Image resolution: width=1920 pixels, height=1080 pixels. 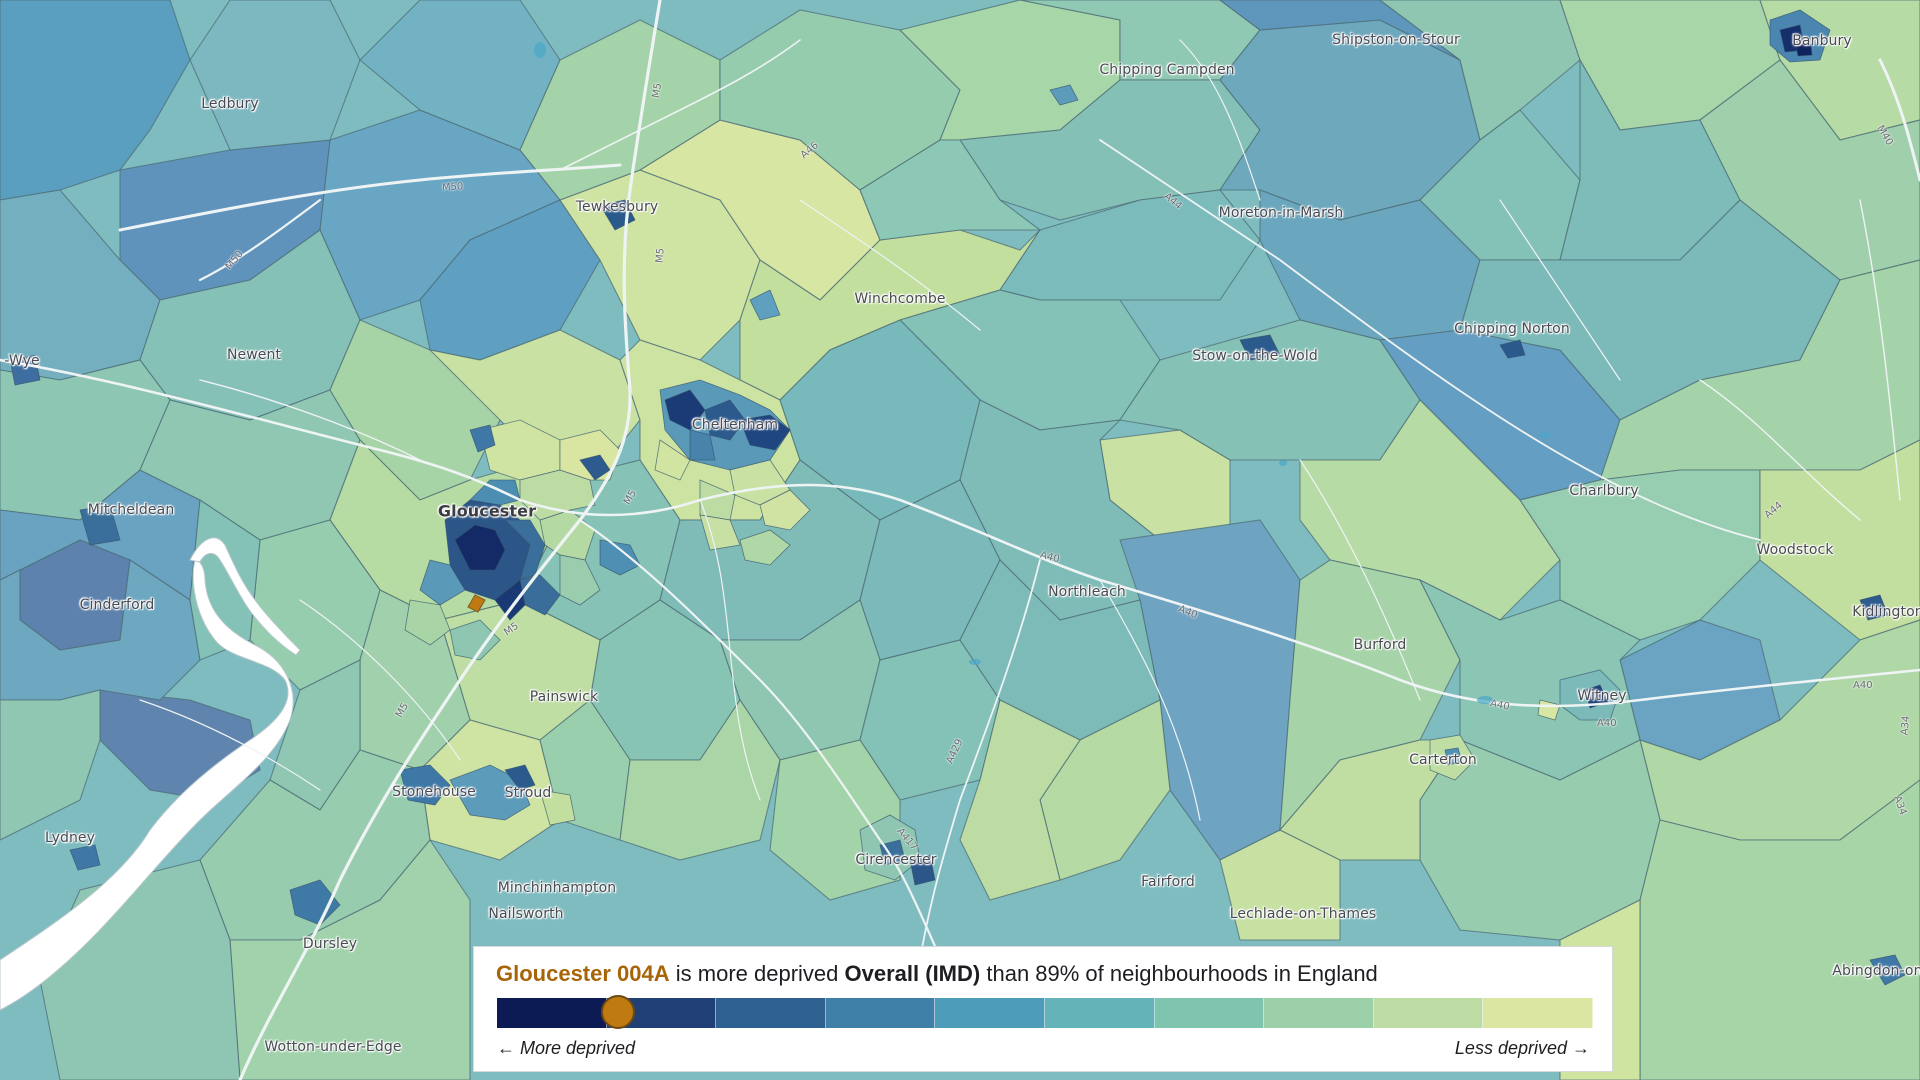 I want to click on place-label-cheltenham: Cheltenham, so click(x=735, y=425).